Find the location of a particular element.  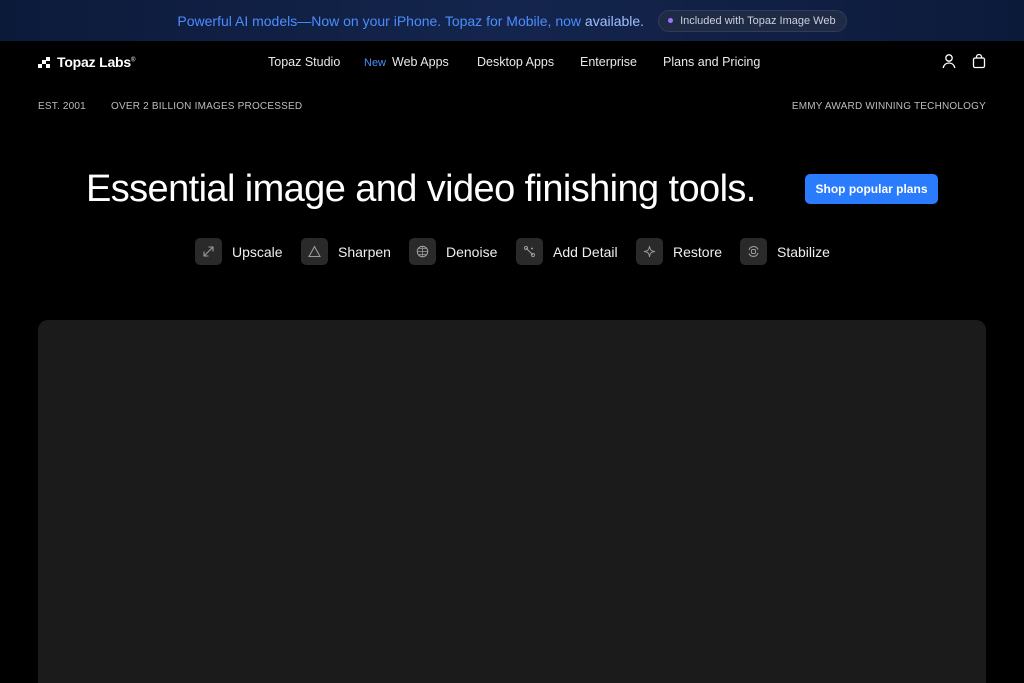

account-icon is located at coordinates (949, 61).